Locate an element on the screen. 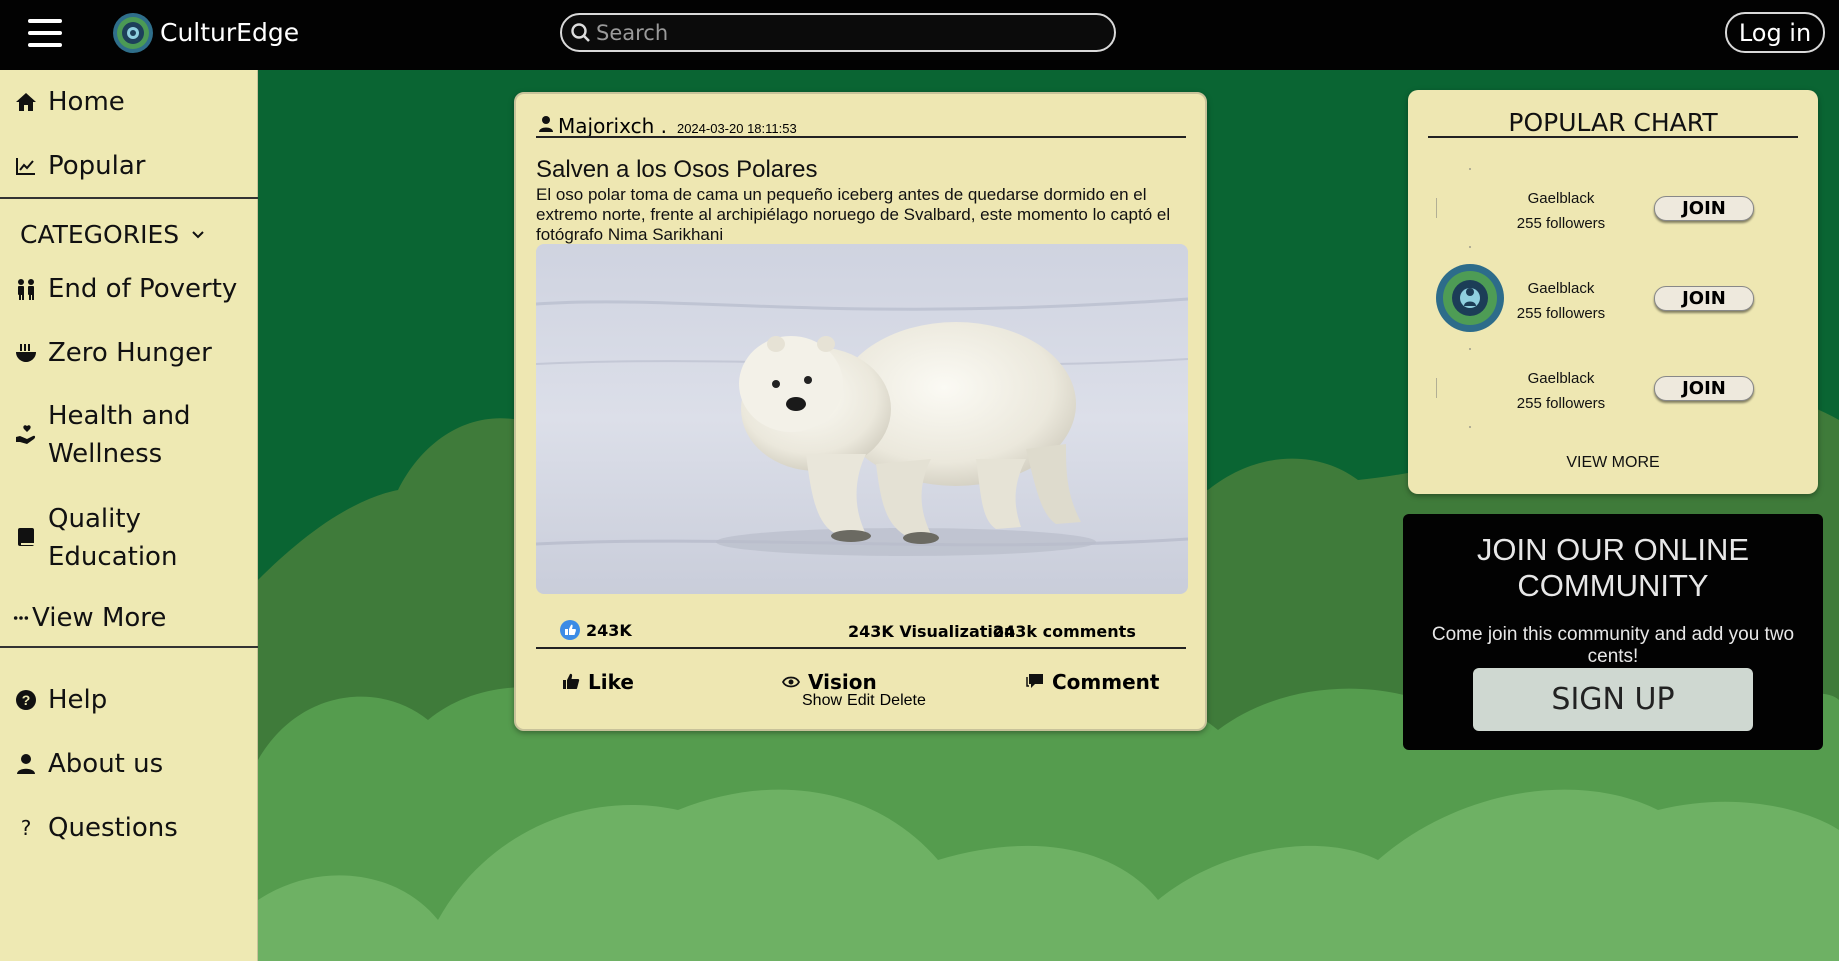 The width and height of the screenshot is (1839, 961). sidebar-item-health-and-wellness: Health and Wellness is located at coordinates (129, 435).